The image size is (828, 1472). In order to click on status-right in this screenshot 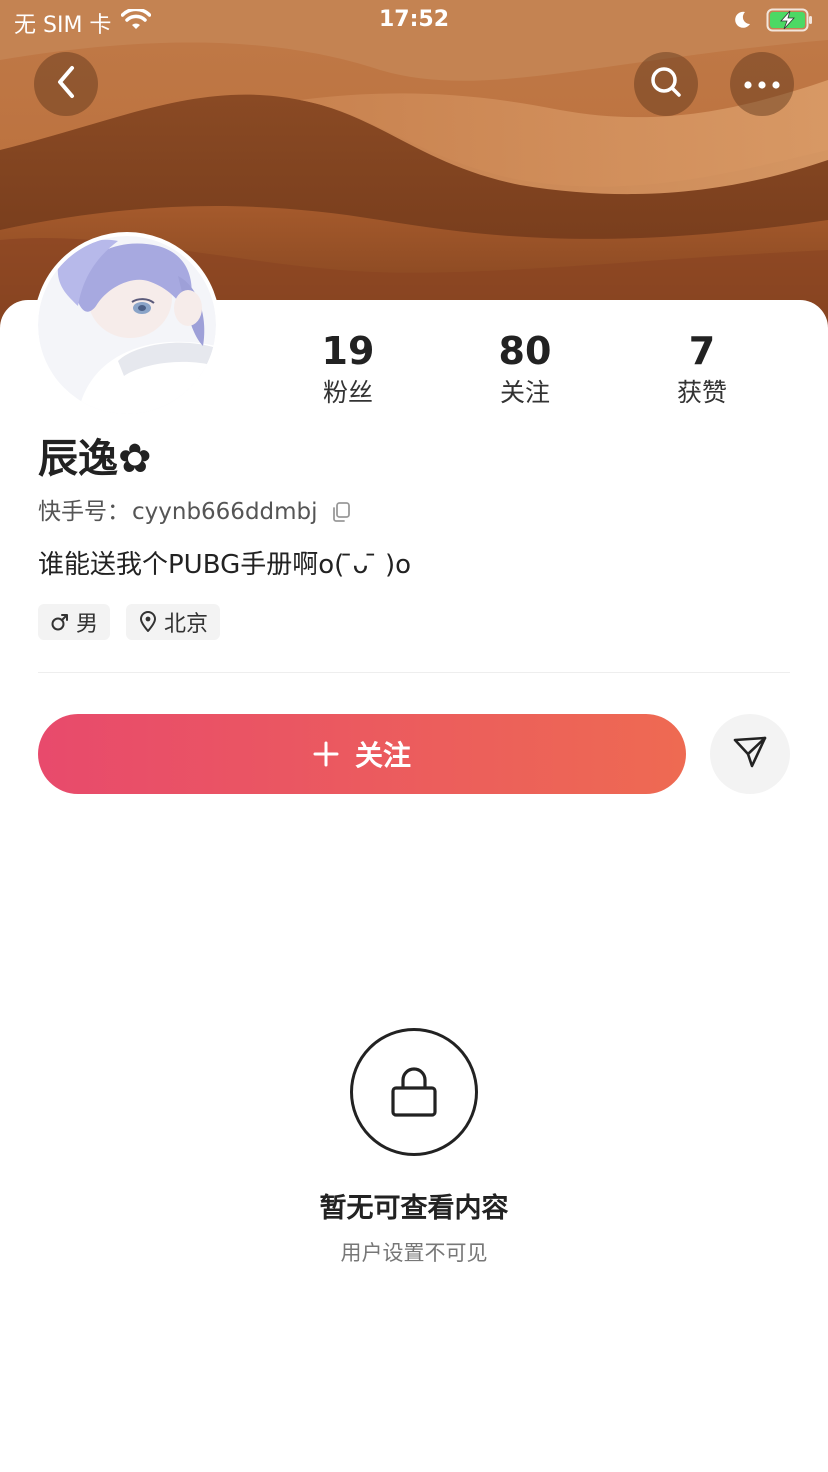, I will do `click(773, 23)`.